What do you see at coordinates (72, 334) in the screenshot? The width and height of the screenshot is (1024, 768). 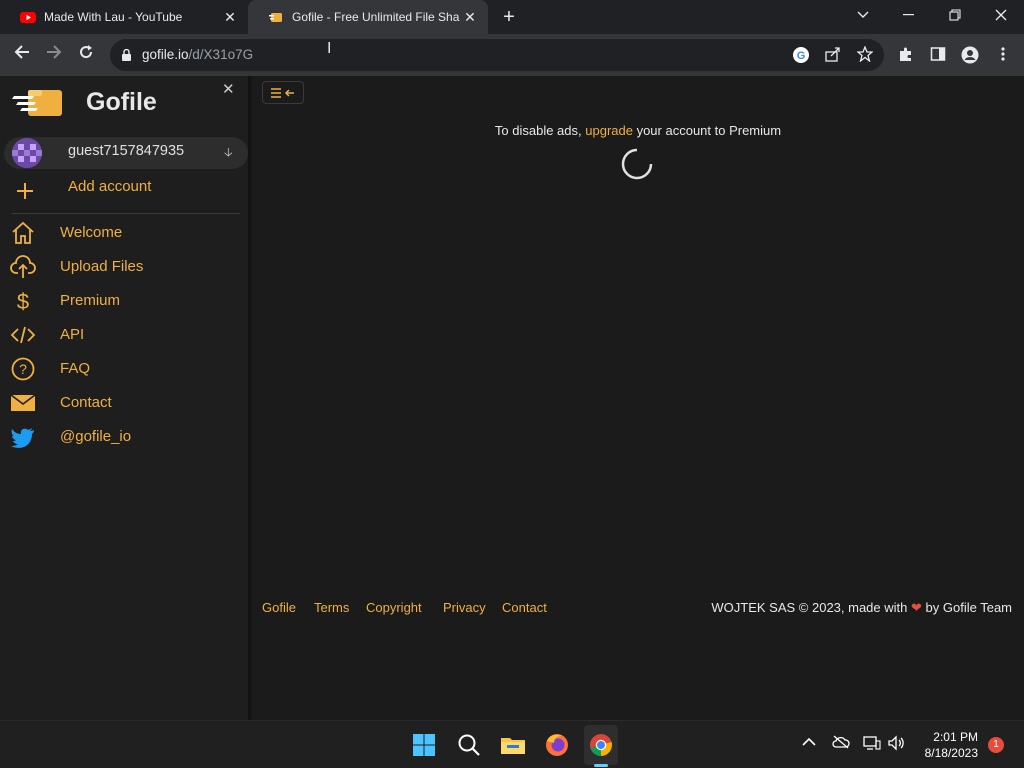 I see `sidebar-item-label: API` at bounding box center [72, 334].